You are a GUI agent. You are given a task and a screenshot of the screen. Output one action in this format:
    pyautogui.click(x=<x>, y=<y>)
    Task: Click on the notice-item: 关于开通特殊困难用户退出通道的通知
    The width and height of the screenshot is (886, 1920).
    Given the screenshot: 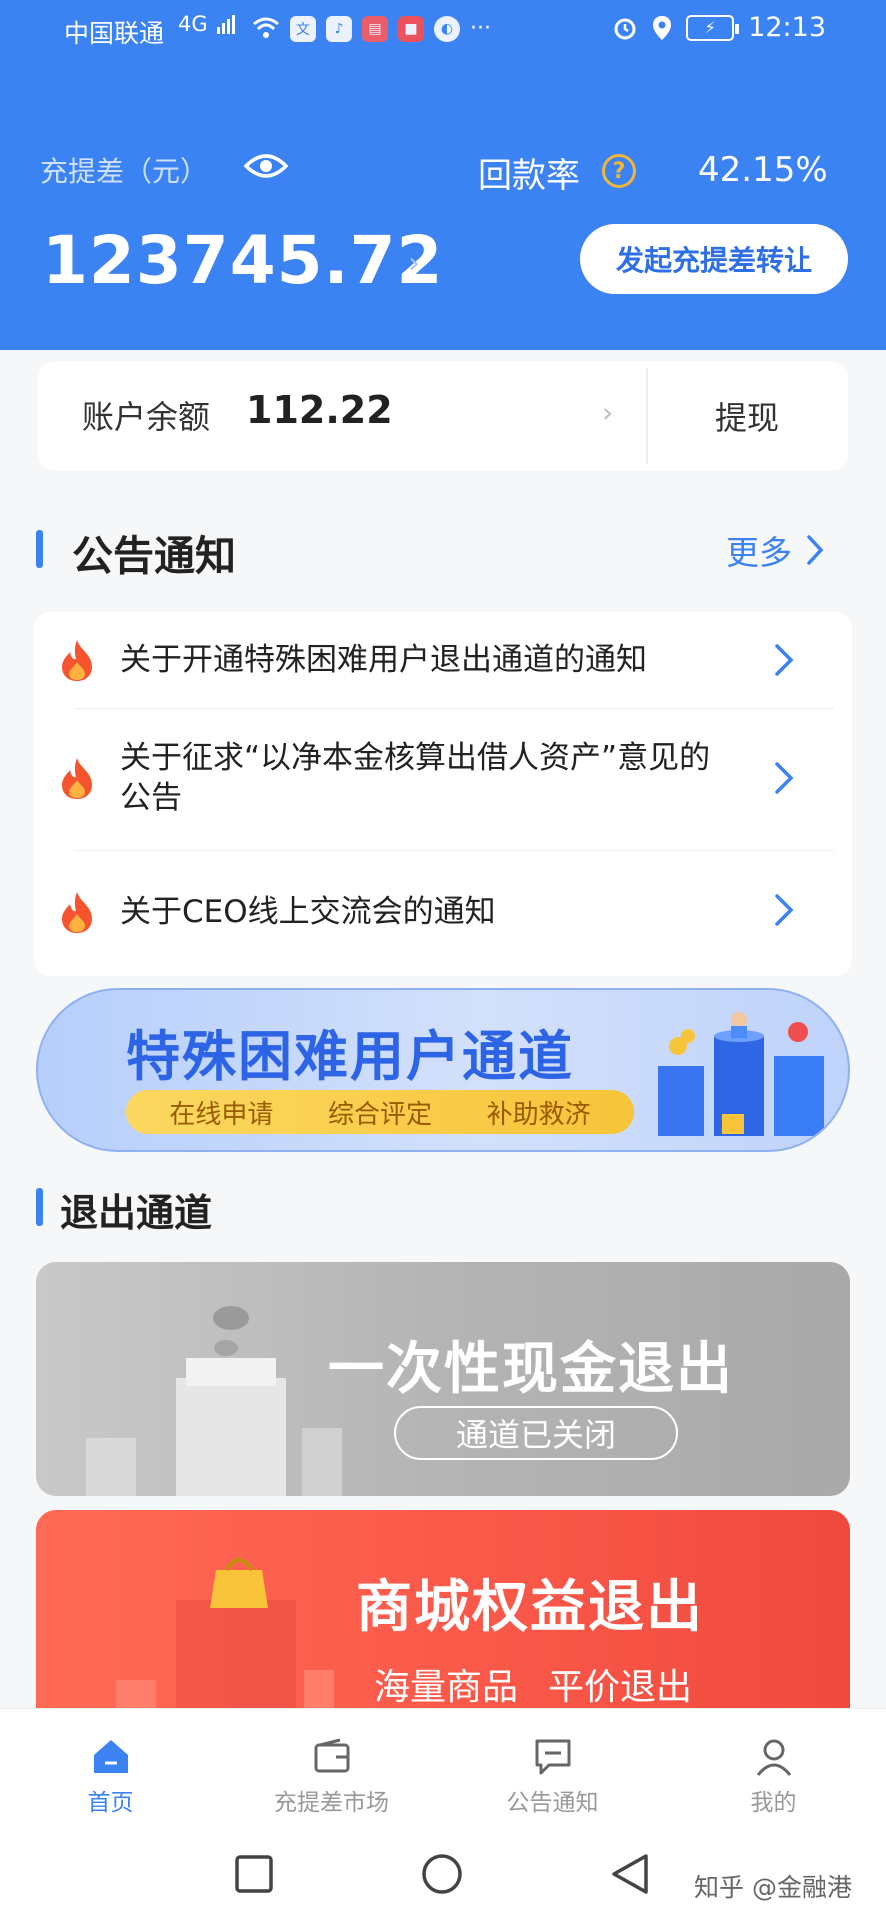 What is the action you would take?
    pyautogui.click(x=443, y=660)
    